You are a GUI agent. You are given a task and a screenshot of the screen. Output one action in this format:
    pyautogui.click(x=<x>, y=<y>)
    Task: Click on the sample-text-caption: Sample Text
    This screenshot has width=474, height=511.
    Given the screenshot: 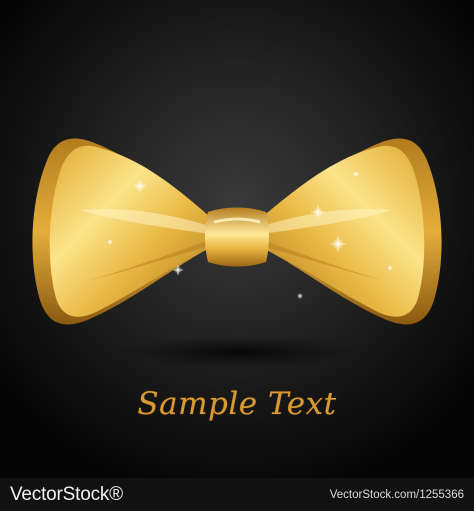 What is the action you would take?
    pyautogui.click(x=237, y=404)
    